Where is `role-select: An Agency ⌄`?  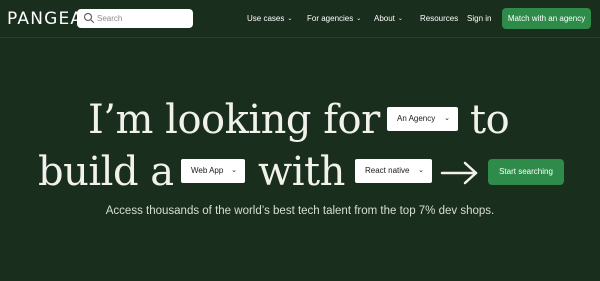 role-select: An Agency ⌄ is located at coordinates (422, 119).